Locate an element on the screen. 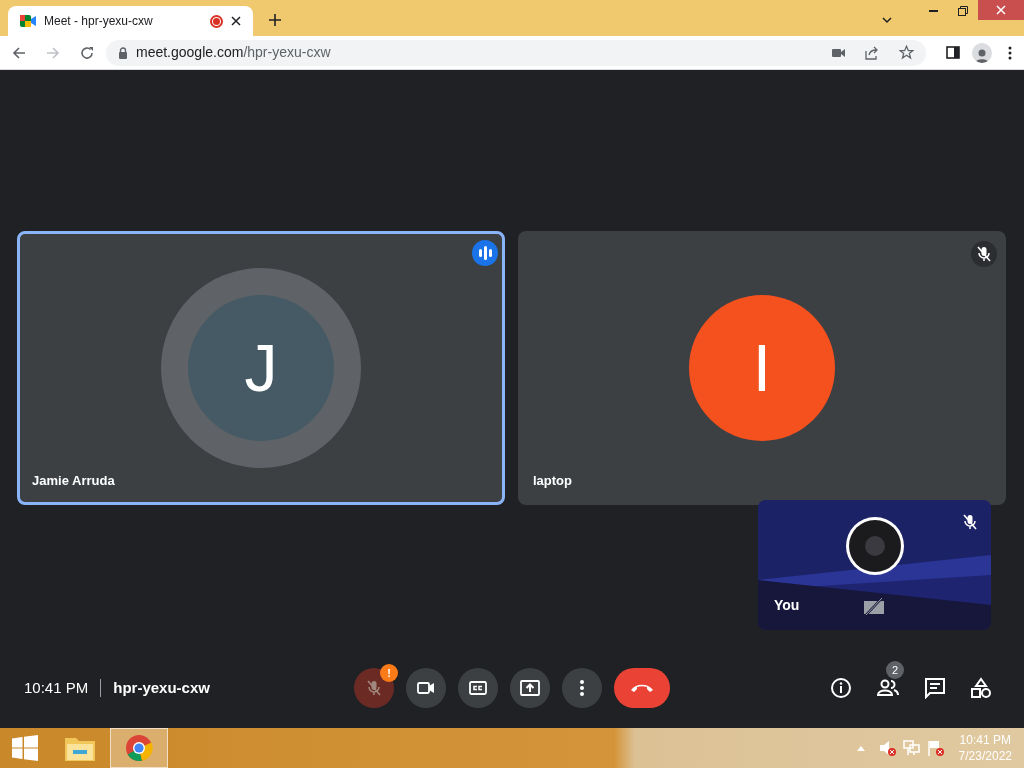 The height and width of the screenshot is (768, 1024). present-button is located at coordinates (530, 688).